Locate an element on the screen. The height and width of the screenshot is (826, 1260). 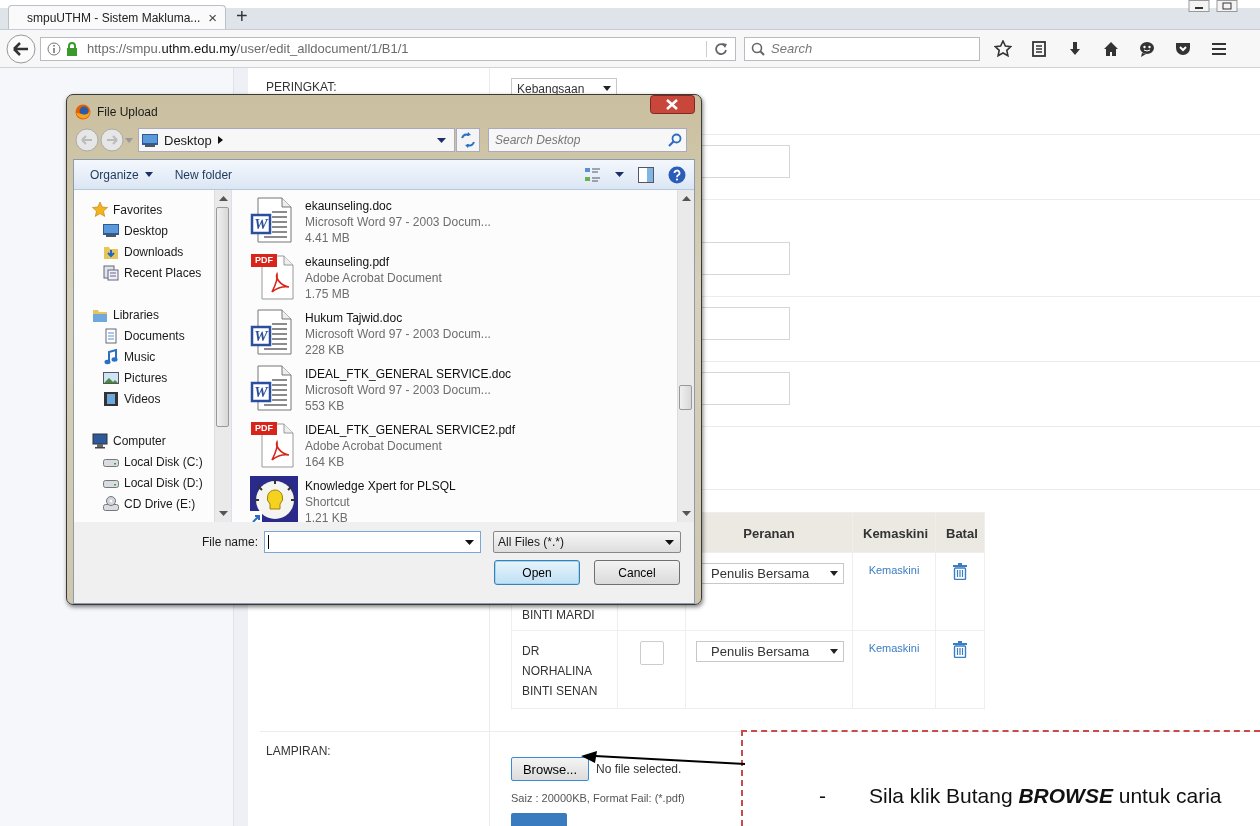
file-item: W ekaunseling.doc Microsoft Word 97 - 2003 Docum... 4.41 MB is located at coordinates (463, 224).